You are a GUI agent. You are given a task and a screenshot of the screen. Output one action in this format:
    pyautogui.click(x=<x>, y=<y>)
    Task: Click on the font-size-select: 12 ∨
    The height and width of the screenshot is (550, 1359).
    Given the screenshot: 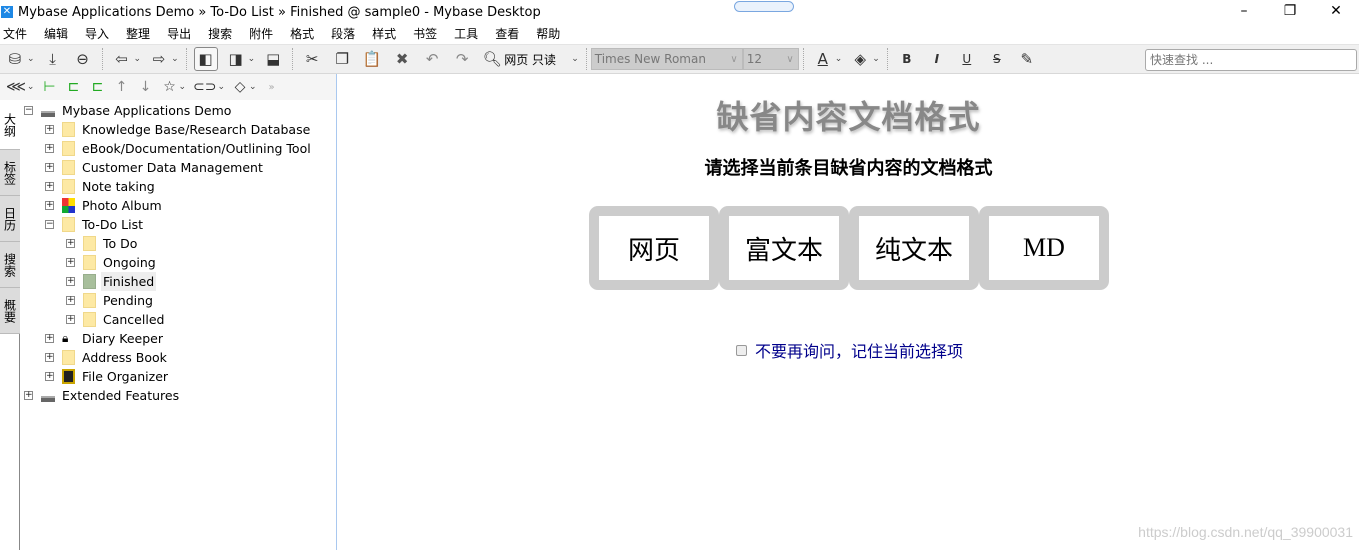 What is the action you would take?
    pyautogui.click(x=770, y=59)
    